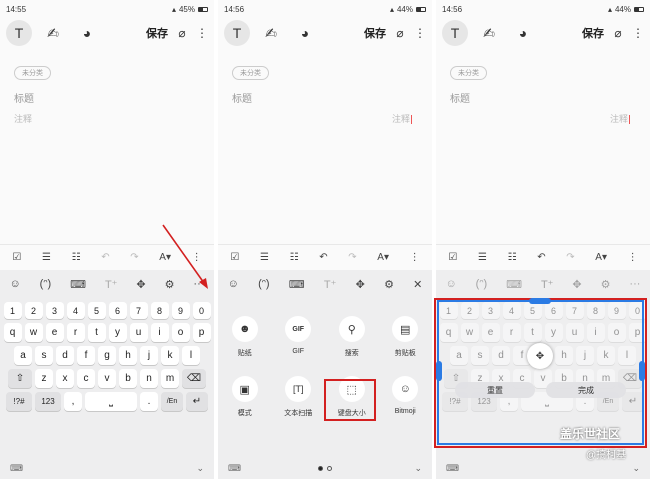 Image resolution: width=650 pixels, height=479 pixels. What do you see at coordinates (117, 310) in the screenshot?
I see `key: 6` at bounding box center [117, 310].